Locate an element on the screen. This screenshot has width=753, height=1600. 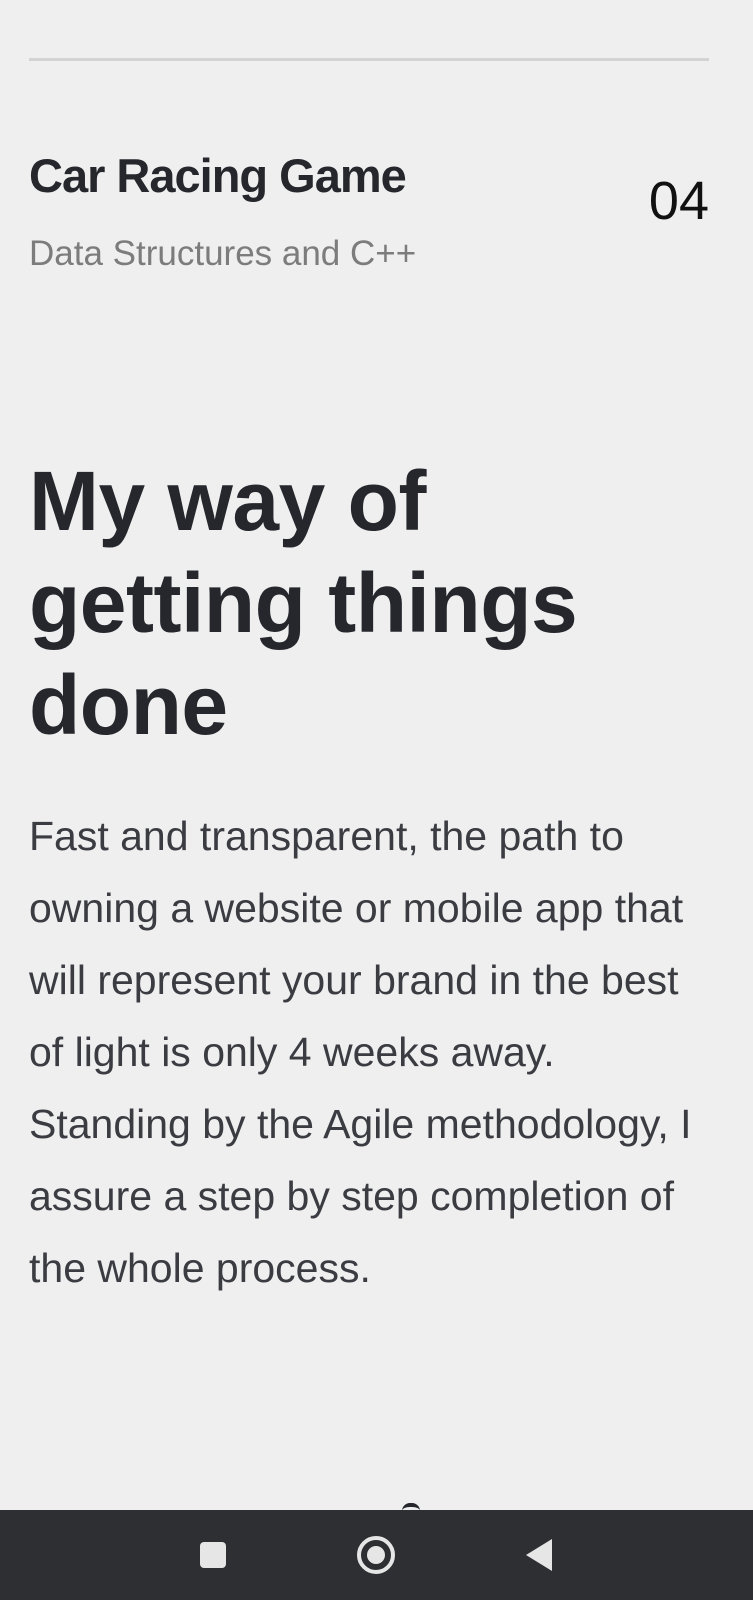
back-button is located at coordinates (539, 1555).